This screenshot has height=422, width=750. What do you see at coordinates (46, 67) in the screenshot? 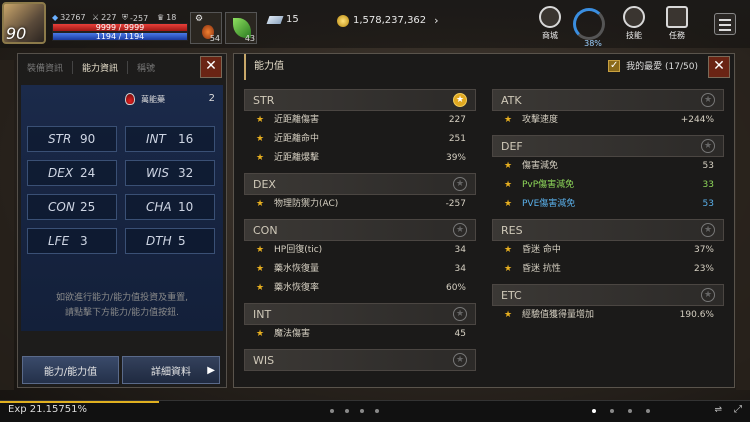
I see `tab-equipment-info: 裝備資訊` at bounding box center [46, 67].